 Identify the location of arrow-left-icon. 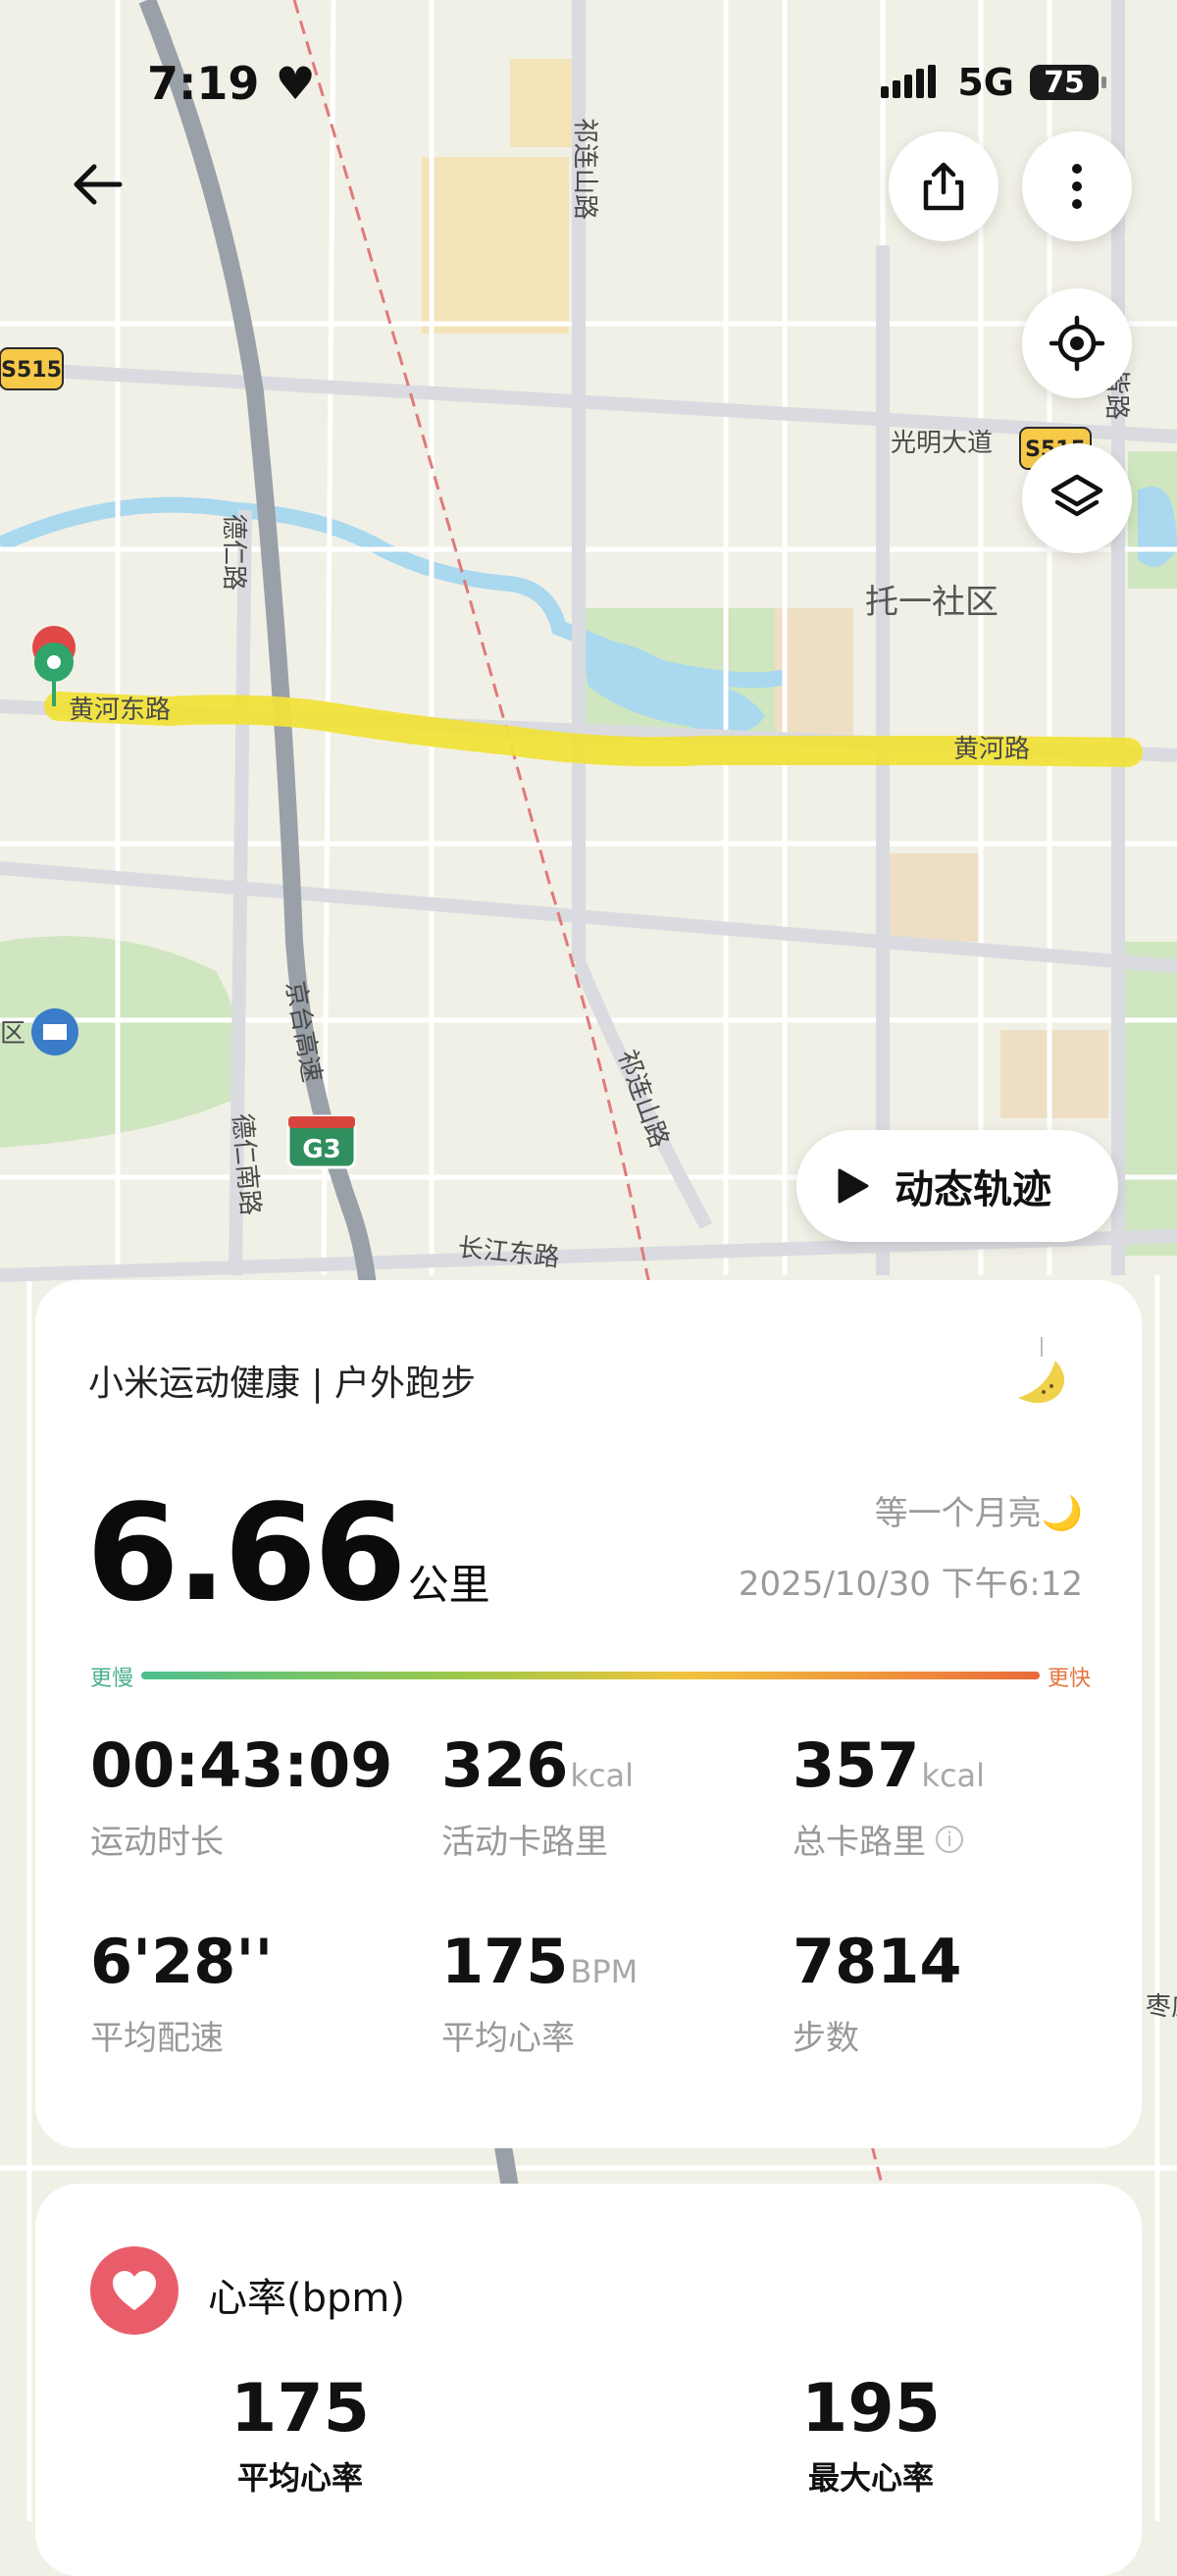
(98, 184).